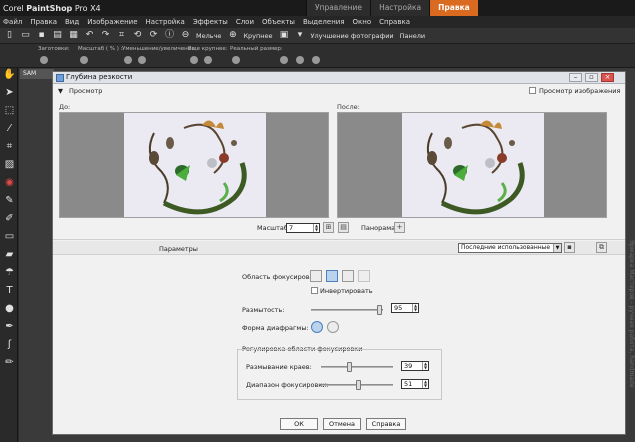  I want to click on focus-range-spinner: 51 ▲ ▼, so click(415, 384).